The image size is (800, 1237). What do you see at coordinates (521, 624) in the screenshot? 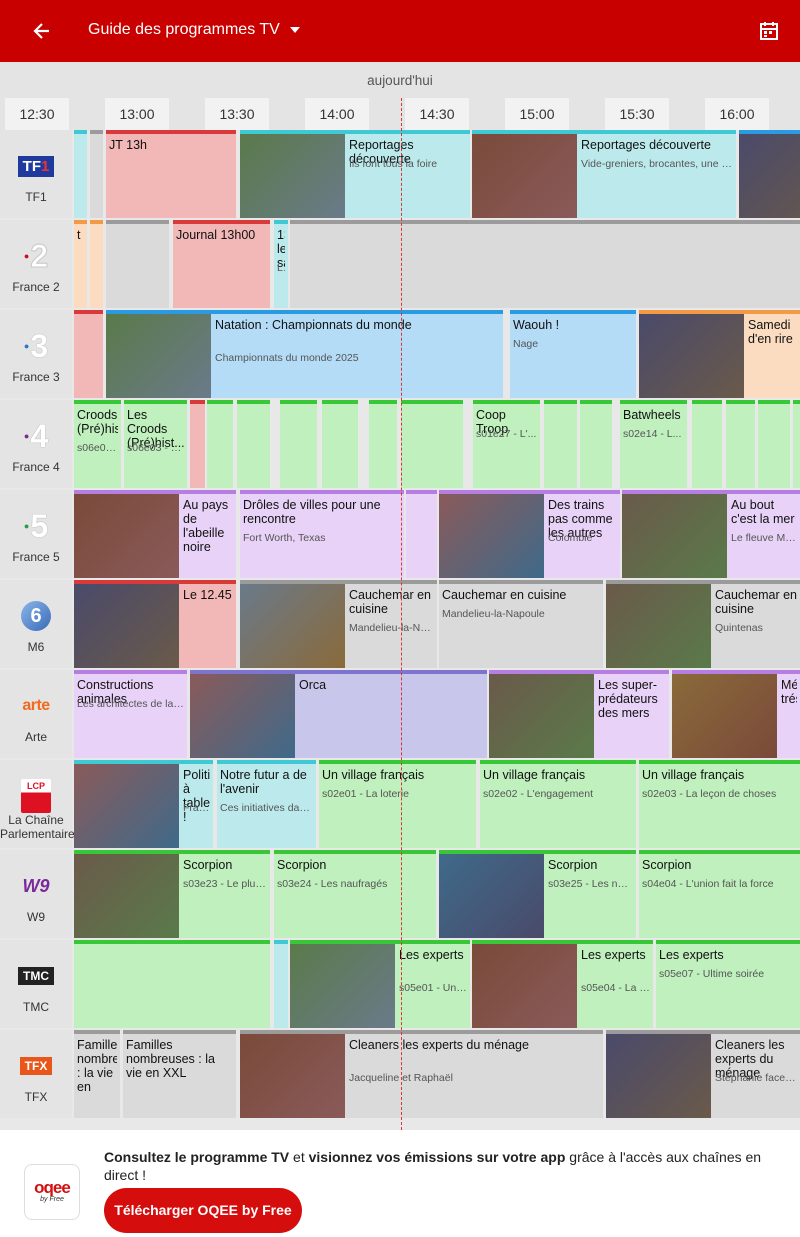
I see `programme-cell: Cauchemar en cuisine Mandelieu-la-Napoule` at bounding box center [521, 624].